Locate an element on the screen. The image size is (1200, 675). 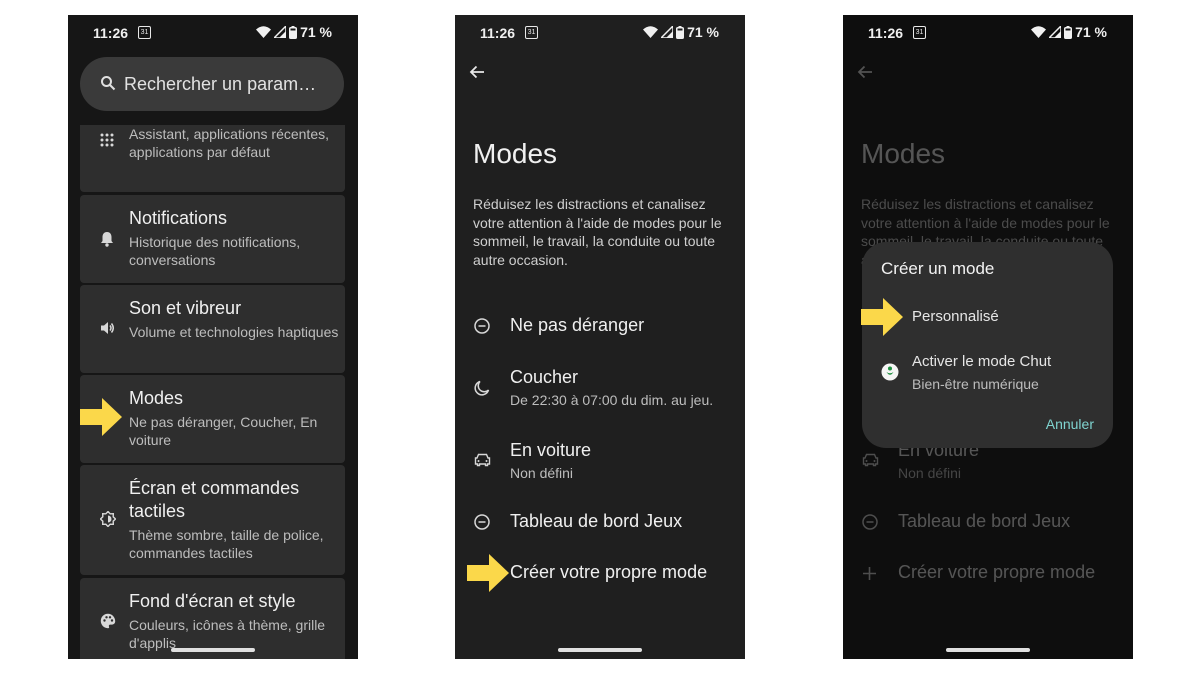
create-mode-button: Créer votre propre mode is located at coordinates (988, 575).